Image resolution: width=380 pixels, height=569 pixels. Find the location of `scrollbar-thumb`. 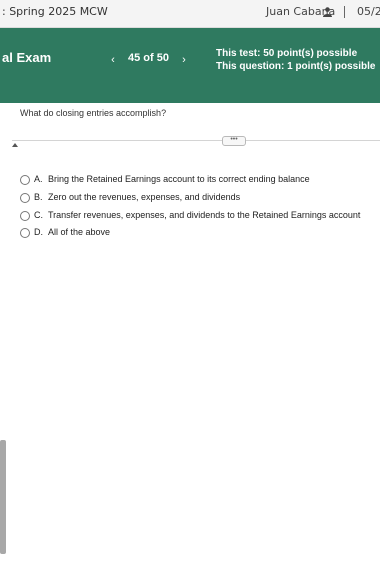

scrollbar-thumb is located at coordinates (3, 497).